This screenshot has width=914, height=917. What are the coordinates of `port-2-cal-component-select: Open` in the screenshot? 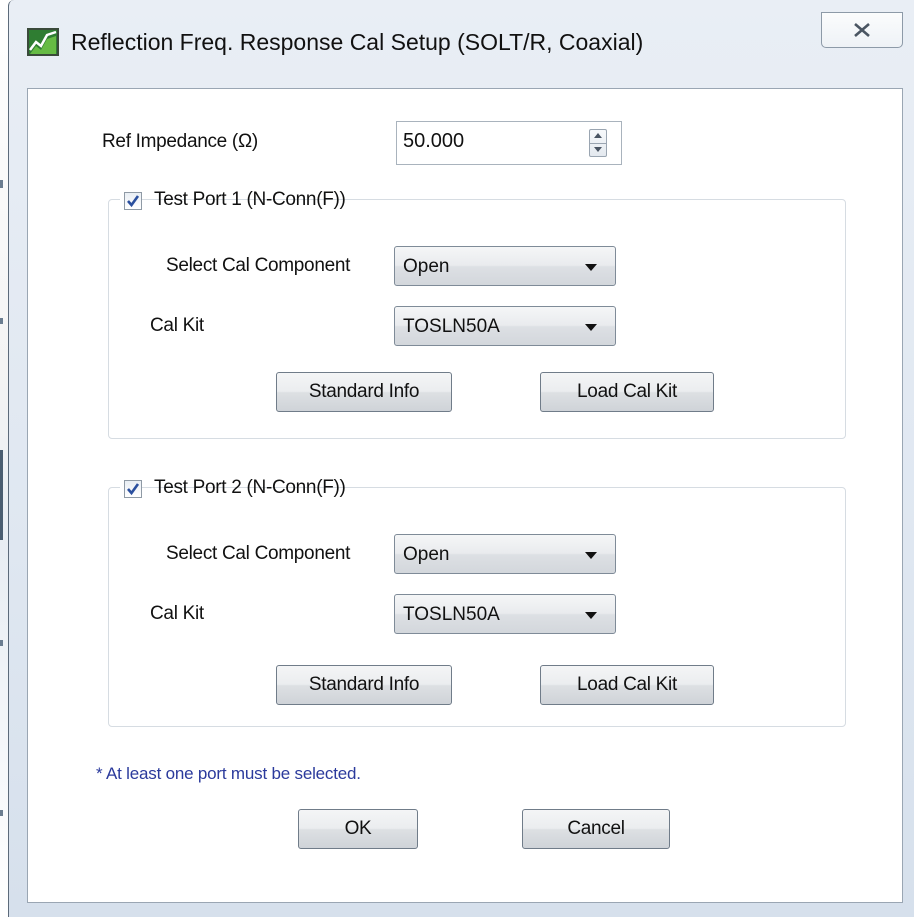 It's located at (505, 554).